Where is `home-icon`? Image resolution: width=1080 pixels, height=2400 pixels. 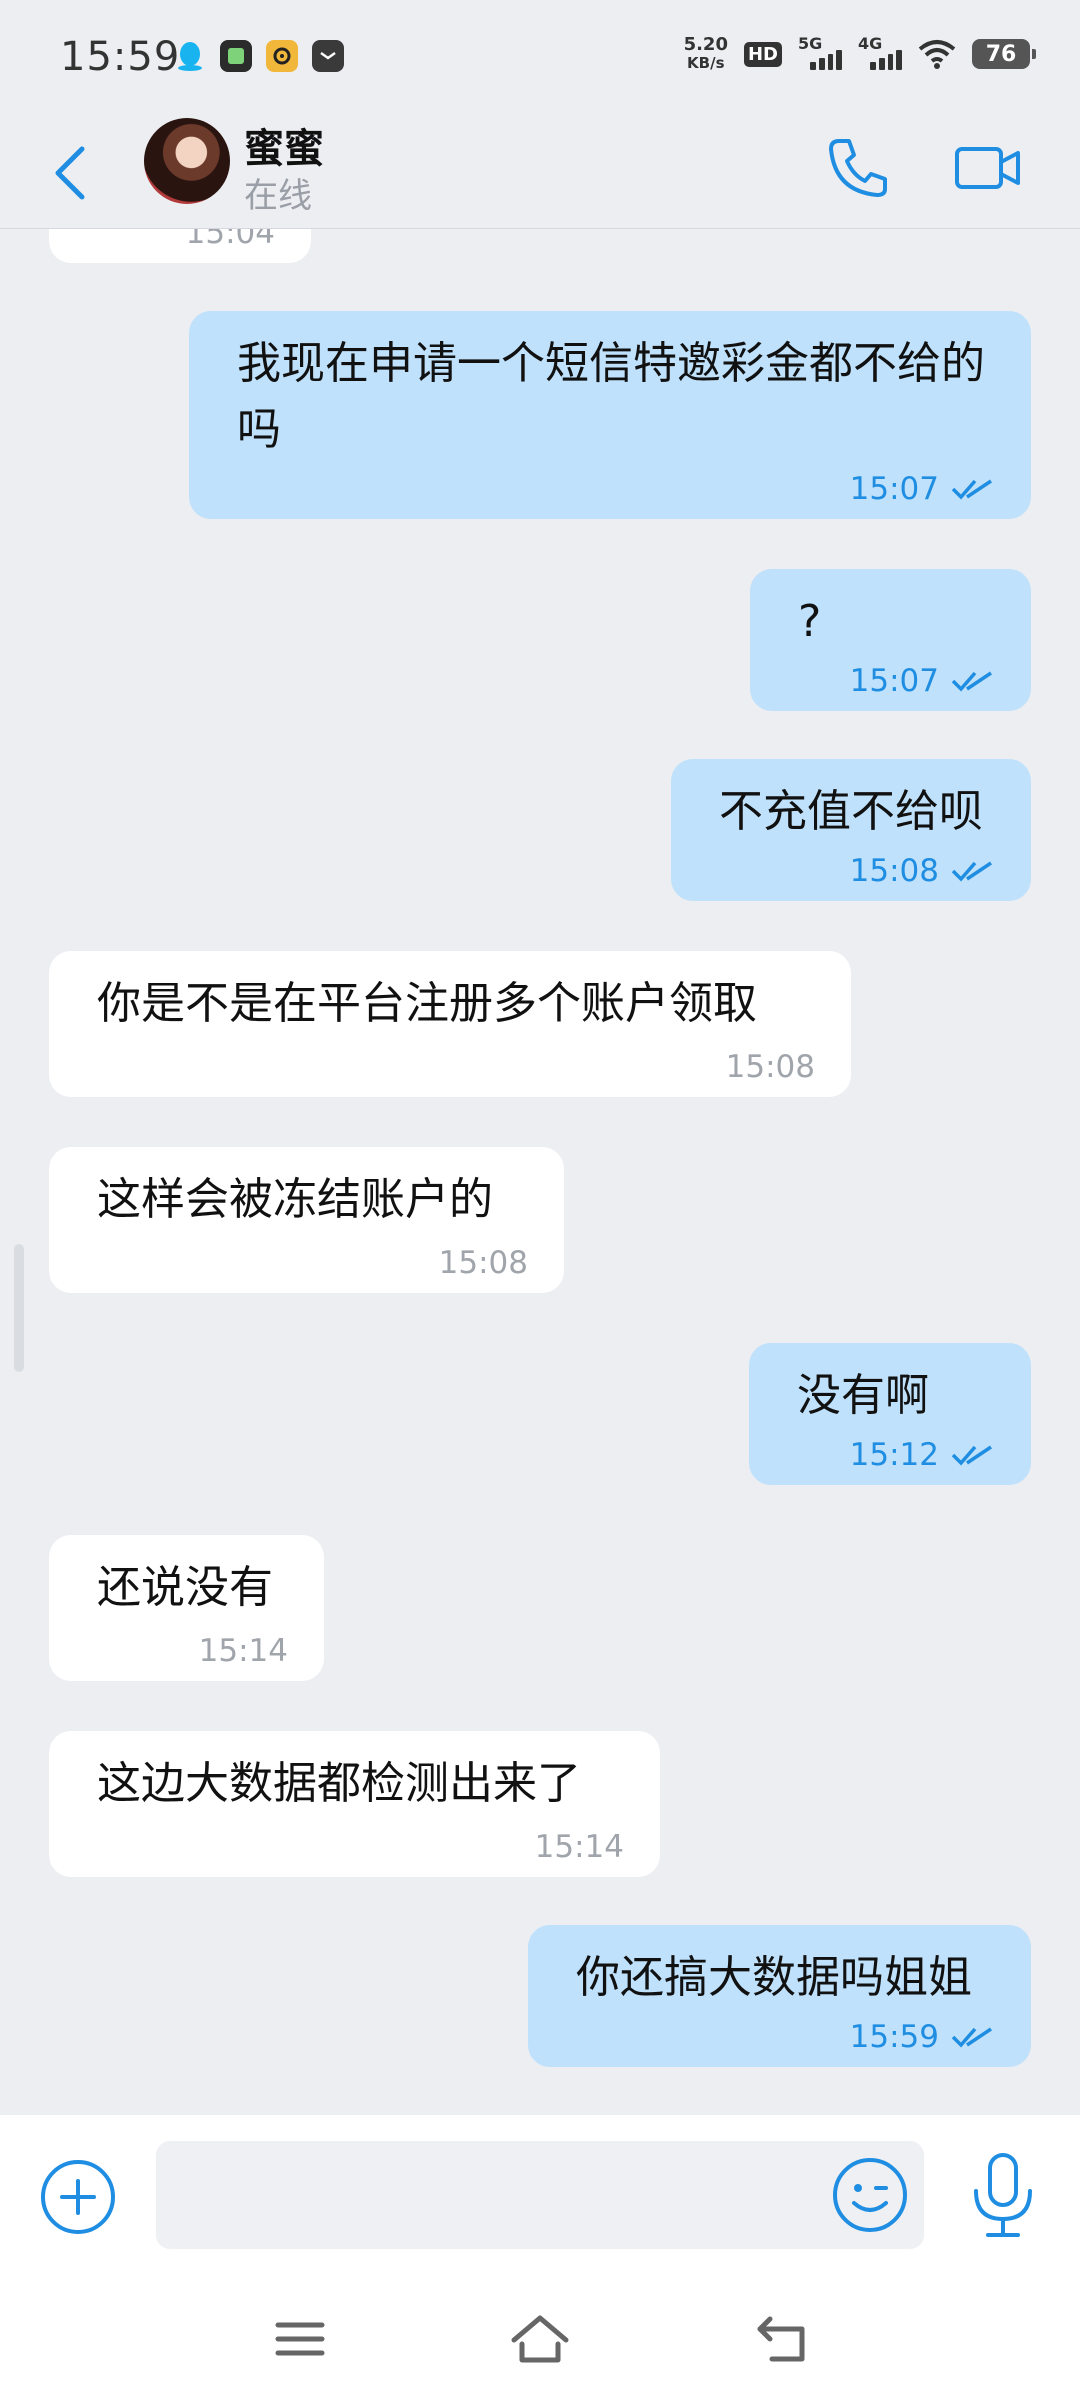 home-icon is located at coordinates (540, 2339).